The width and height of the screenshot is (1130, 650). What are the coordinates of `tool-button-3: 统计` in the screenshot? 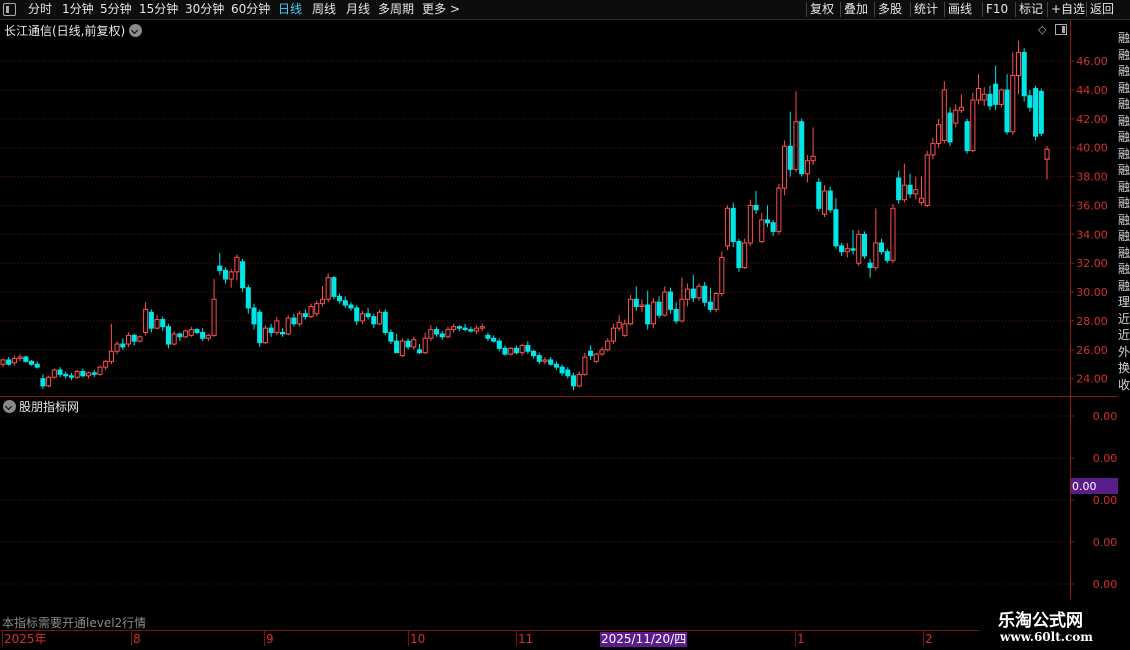 It's located at (926, 9).